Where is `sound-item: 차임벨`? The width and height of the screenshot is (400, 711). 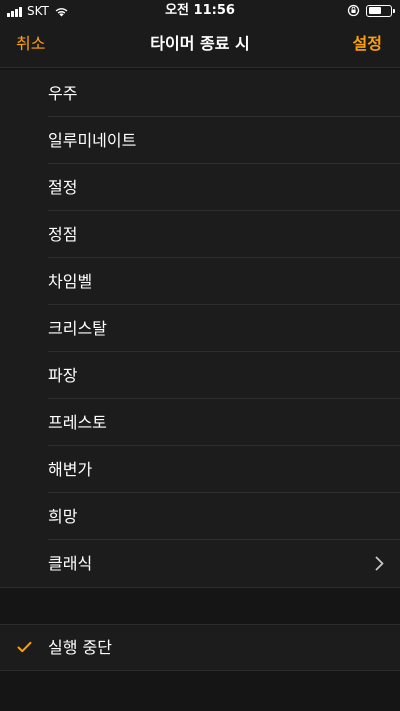
sound-item: 차임벨 is located at coordinates (200, 281).